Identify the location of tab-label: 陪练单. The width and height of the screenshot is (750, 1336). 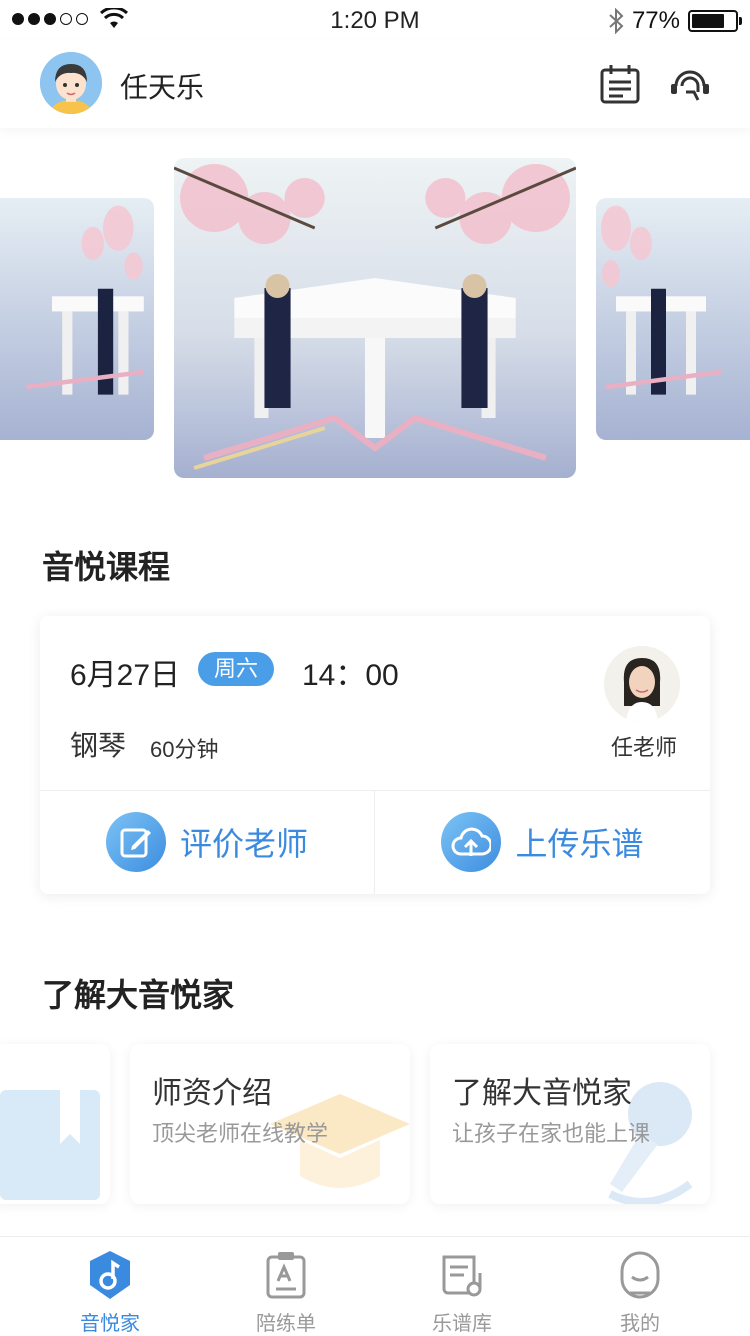
(286, 1324).